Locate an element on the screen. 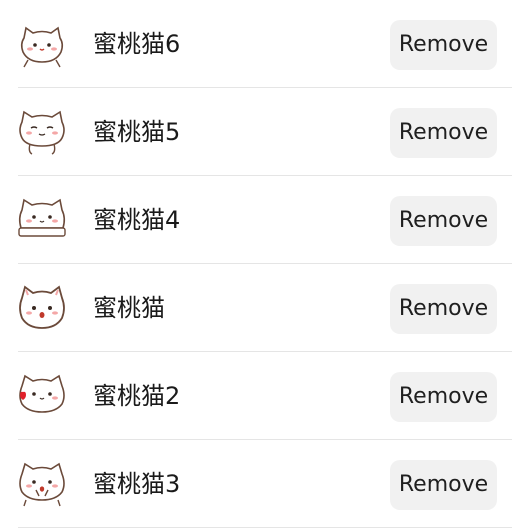 The image size is (512, 530). sticker-pack-name: 蜜桃猫 is located at coordinates (129, 308).